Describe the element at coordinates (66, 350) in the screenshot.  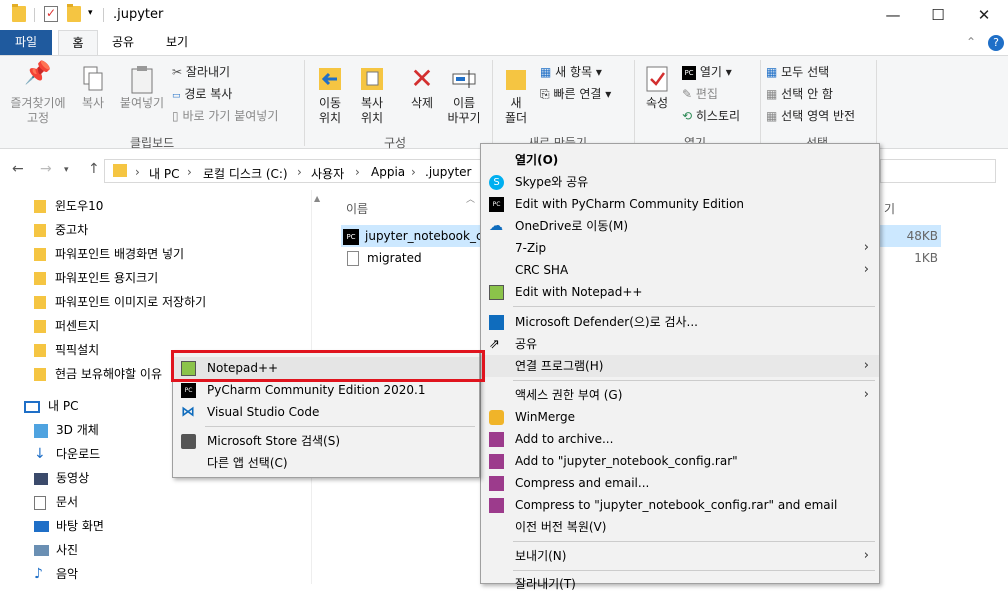
I see `nav-folder: 픽픽설치` at that location.